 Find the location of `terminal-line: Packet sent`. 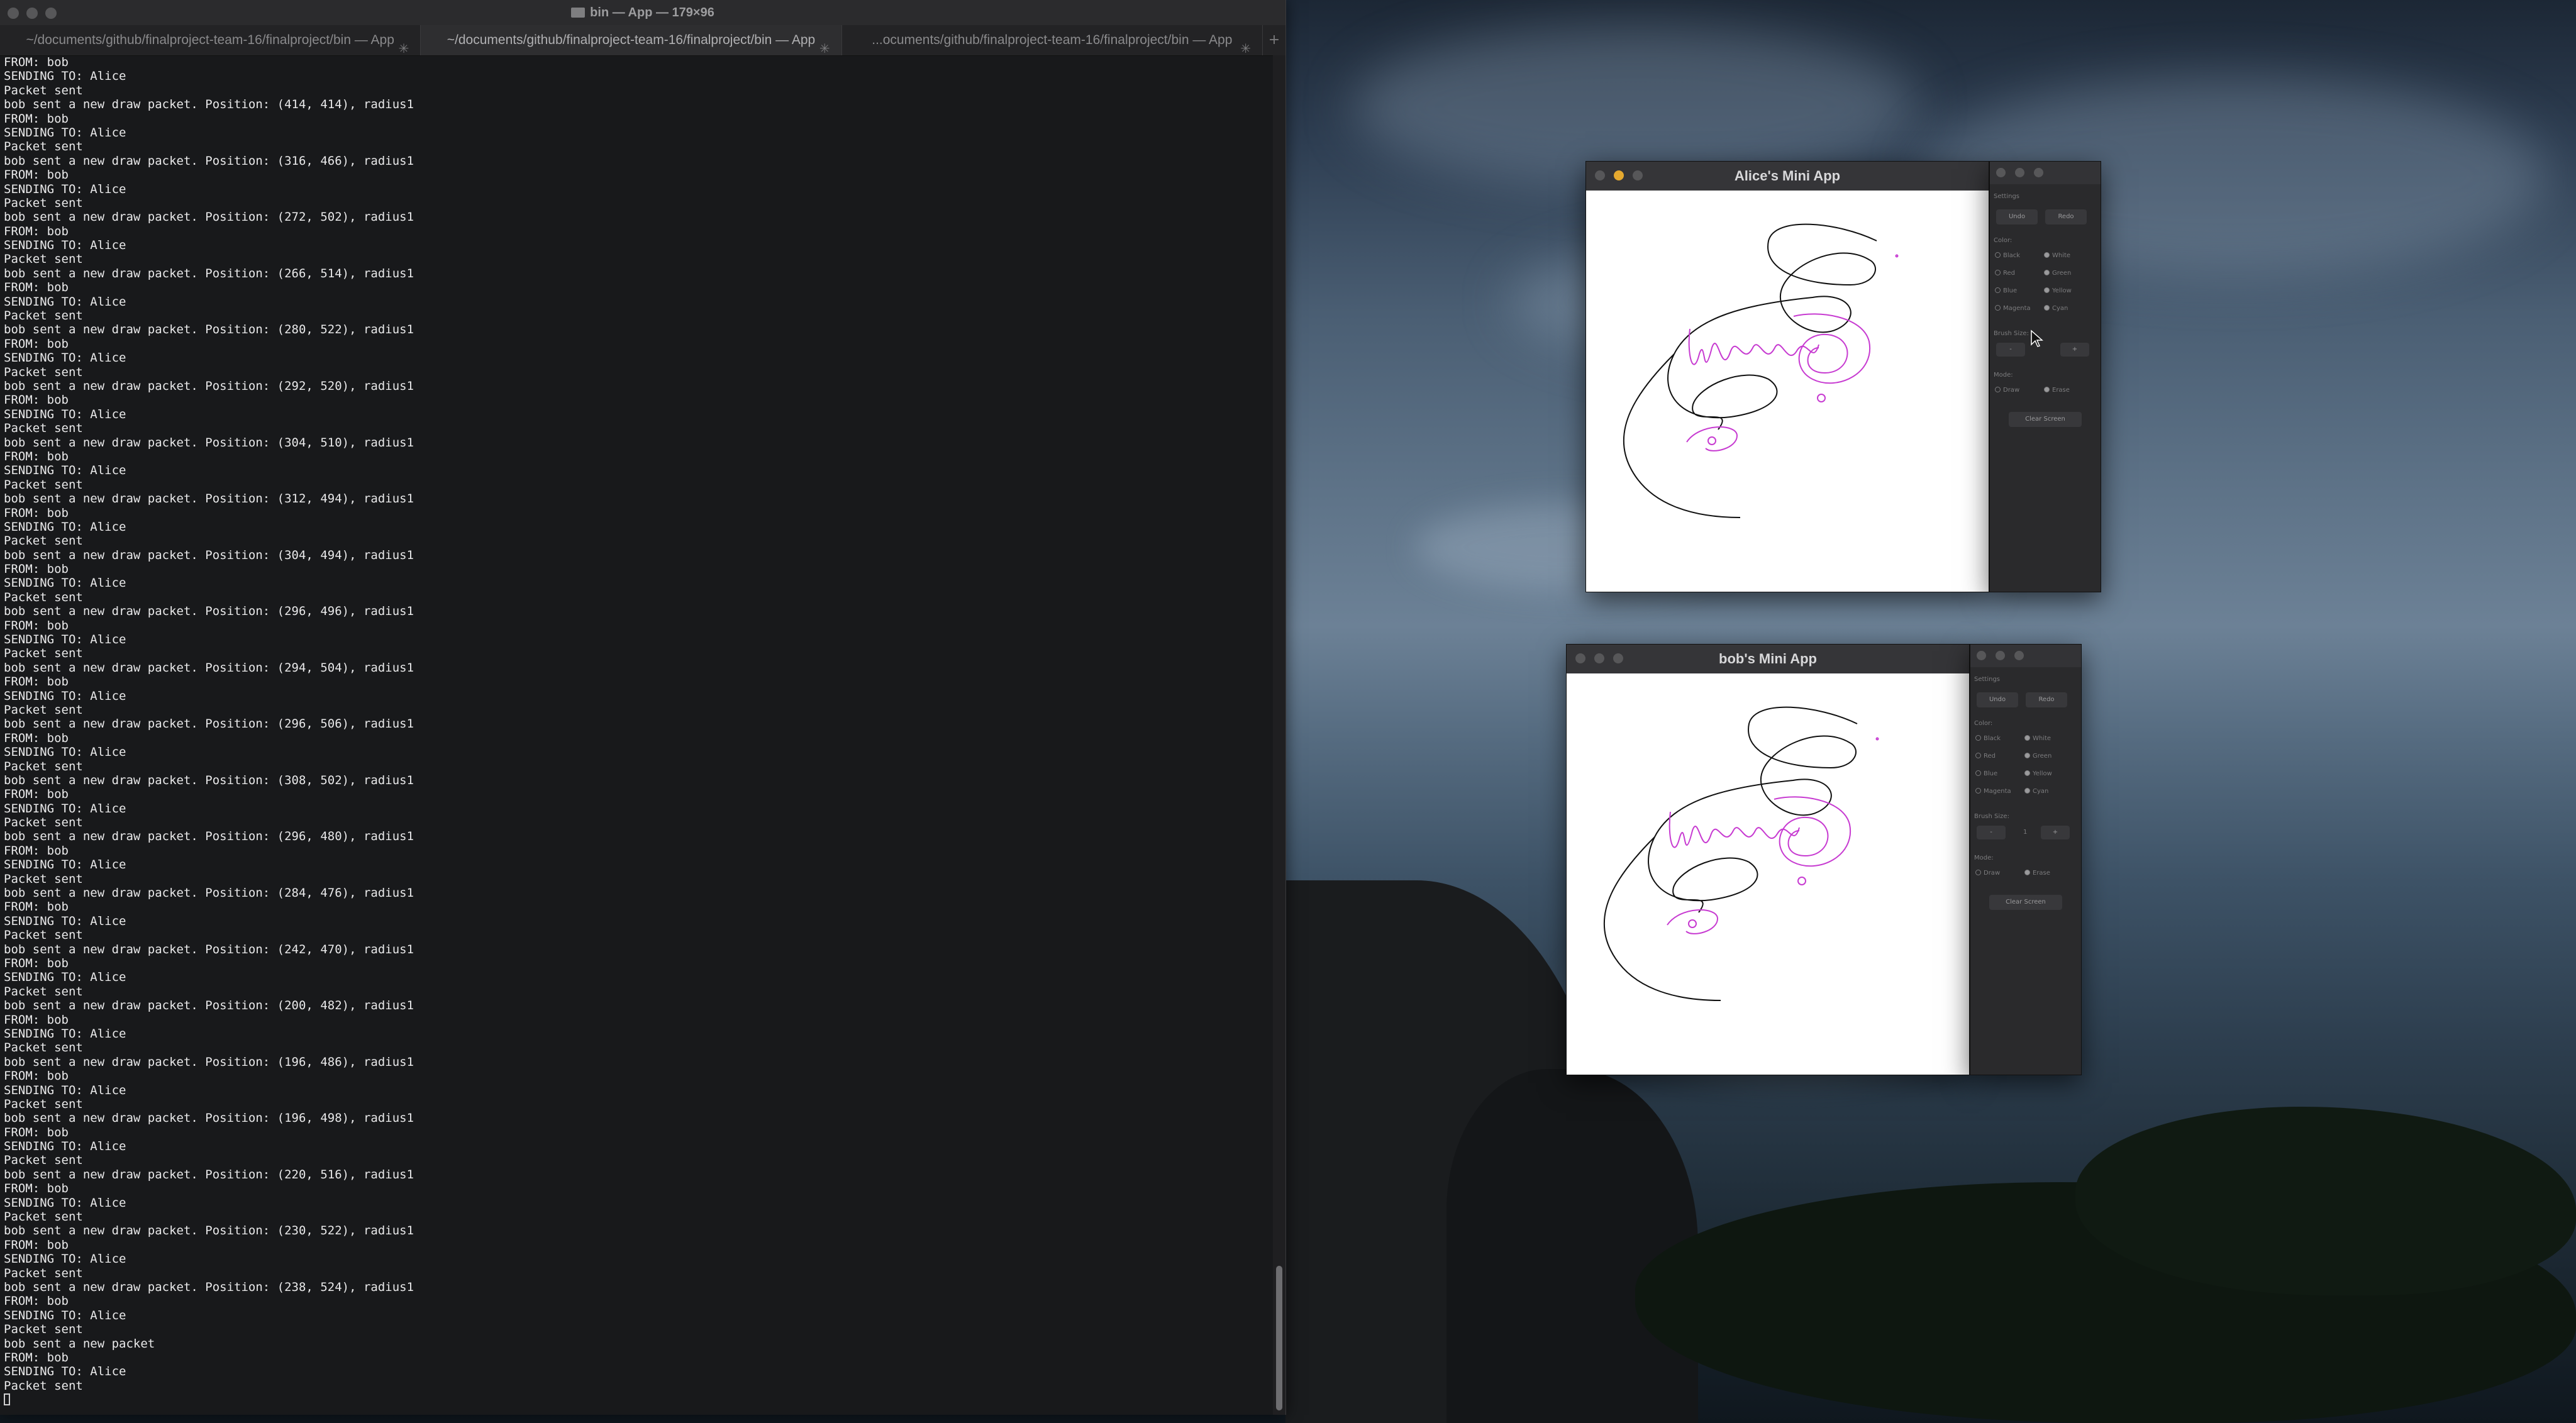

terminal-line: Packet sent is located at coordinates (43, 484).